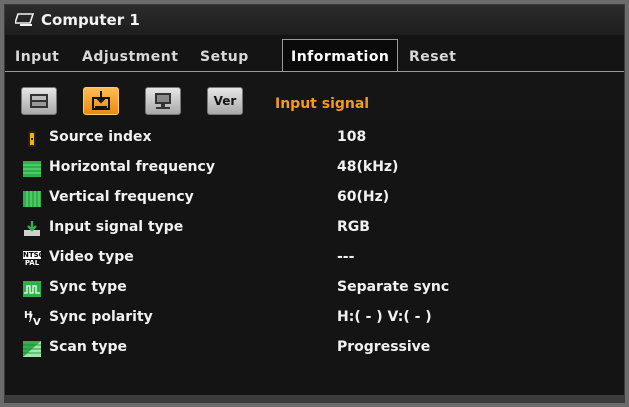  Describe the element at coordinates (353, 227) in the screenshot. I see `row-value: RGB` at that location.